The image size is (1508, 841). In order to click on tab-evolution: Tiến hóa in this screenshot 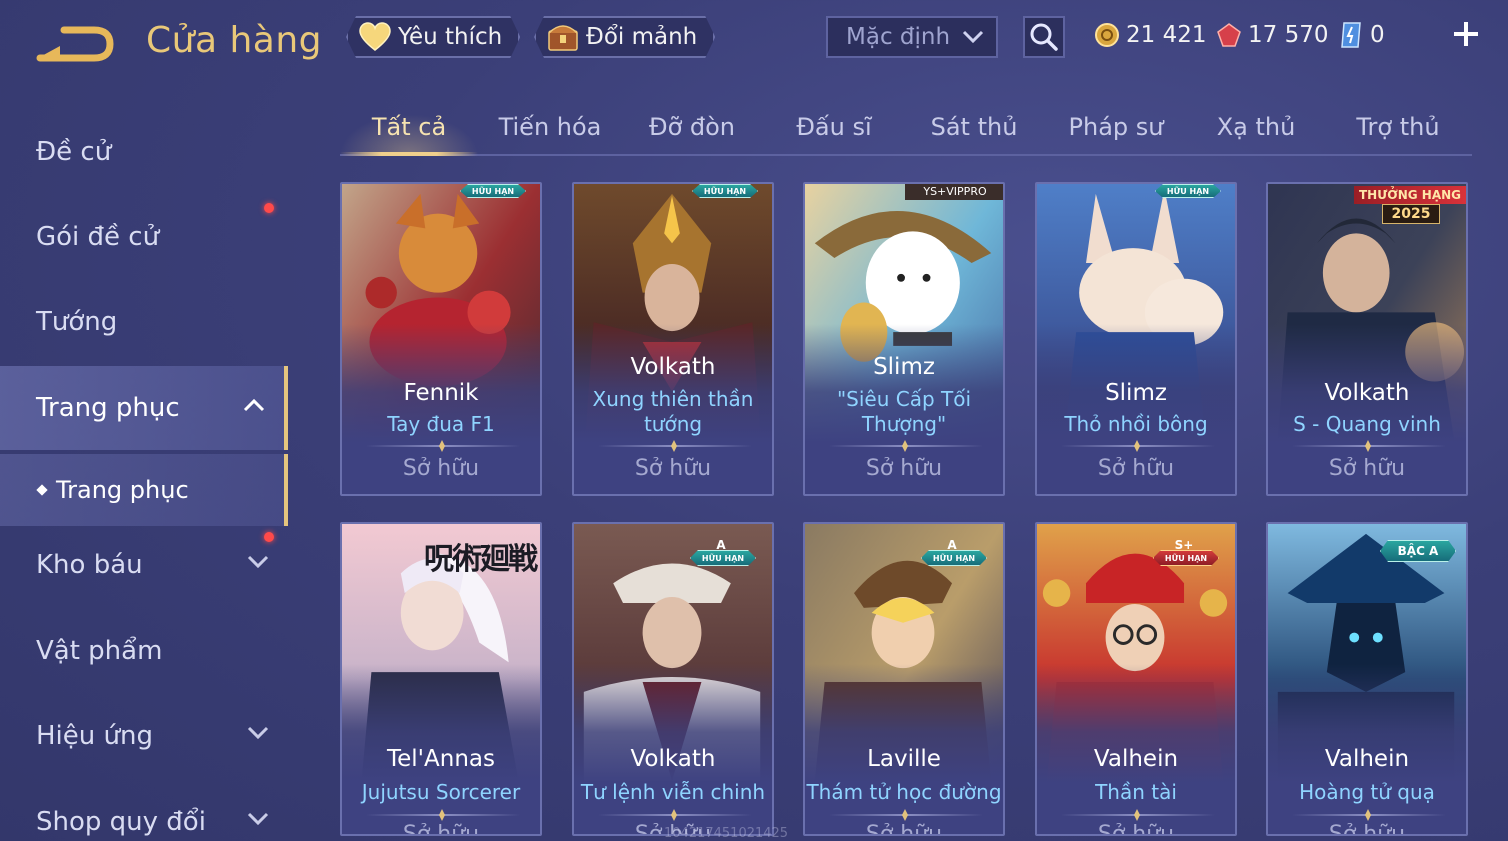, I will do `click(550, 129)`.